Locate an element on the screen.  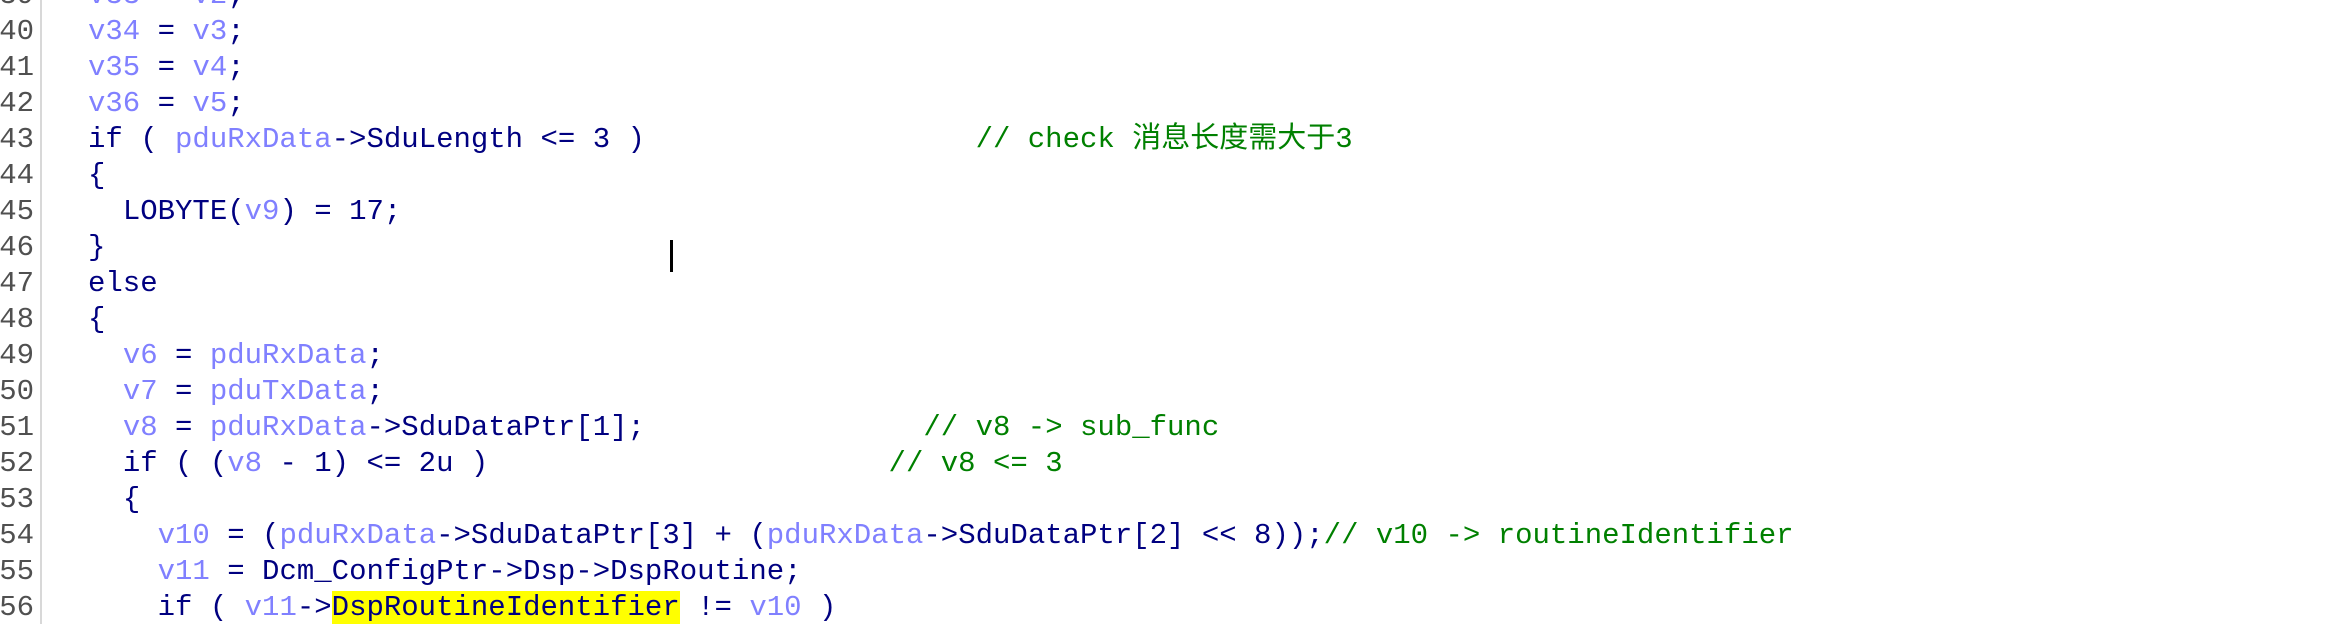
code-line: 55 v11 = Dcm_ConfigPtr->Dsp->DspRoutine; is located at coordinates (1176, 572).